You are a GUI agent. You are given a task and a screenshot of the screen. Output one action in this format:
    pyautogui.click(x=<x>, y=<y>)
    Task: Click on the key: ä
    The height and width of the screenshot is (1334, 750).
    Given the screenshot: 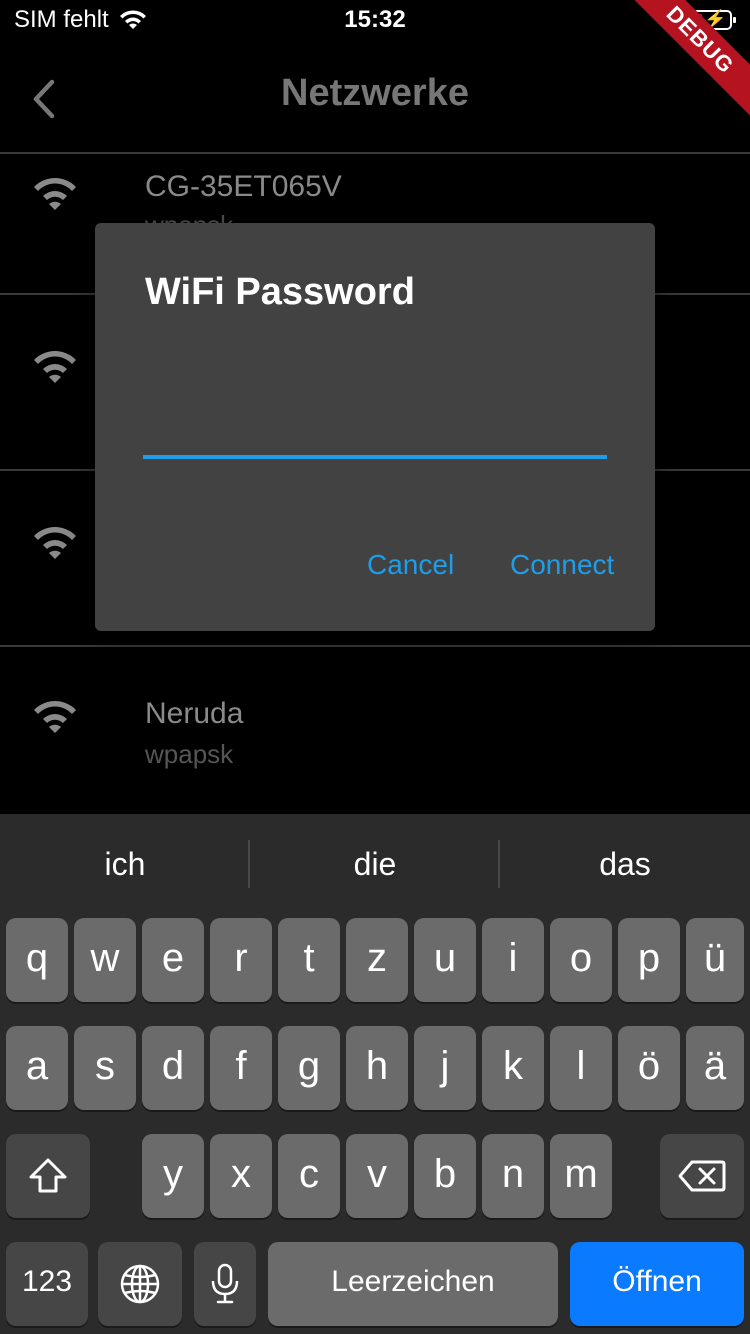 What is the action you would take?
    pyautogui.click(x=715, y=1068)
    